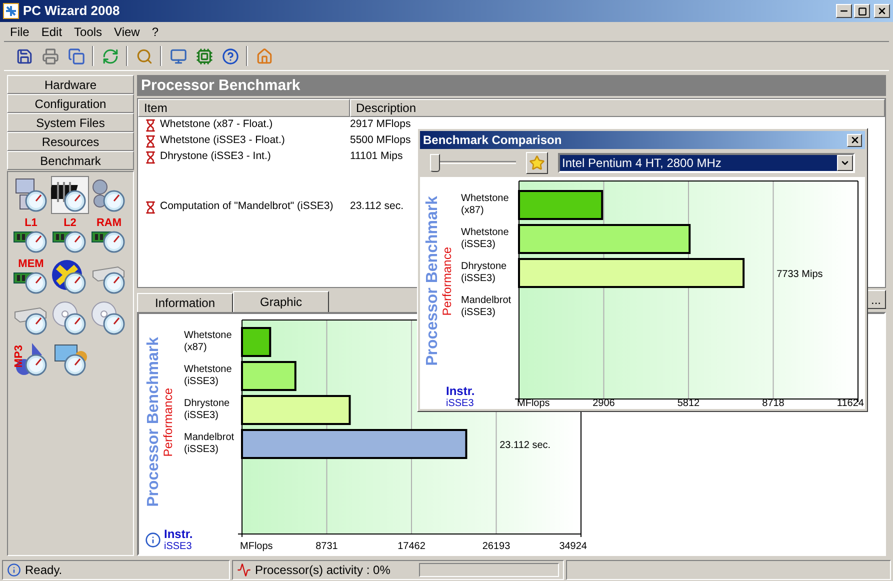  Describe the element at coordinates (281, 301) in the screenshot. I see `tab: Graphic` at that location.